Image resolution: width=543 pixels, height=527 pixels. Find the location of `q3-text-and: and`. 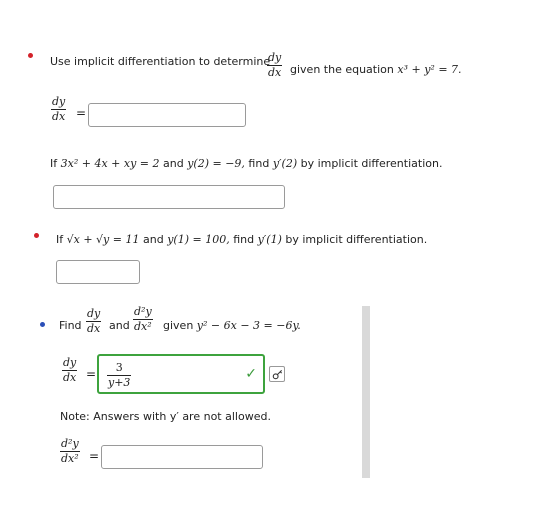

q3-text-and: and is located at coordinates (153, 239).